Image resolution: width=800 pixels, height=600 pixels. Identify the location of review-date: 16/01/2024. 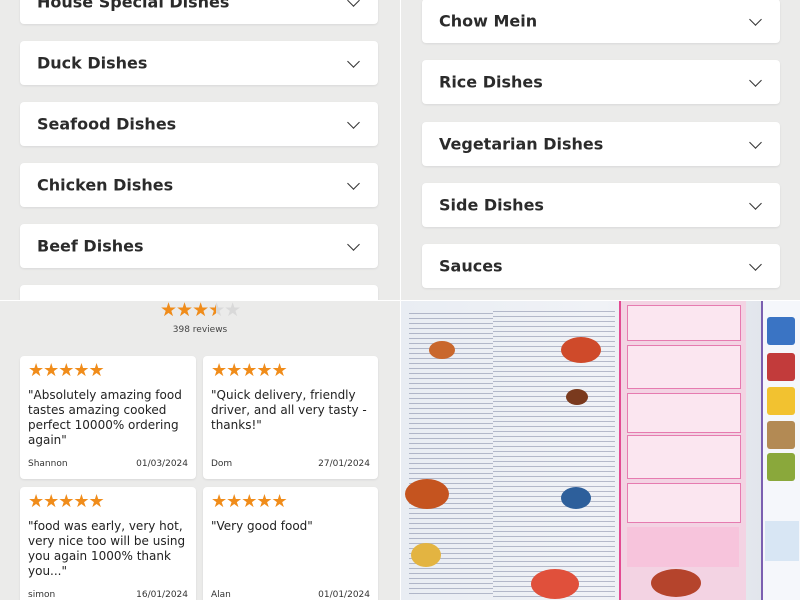
(162, 595).